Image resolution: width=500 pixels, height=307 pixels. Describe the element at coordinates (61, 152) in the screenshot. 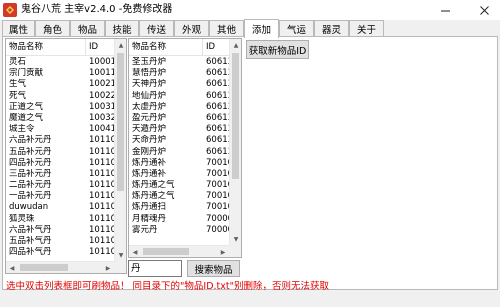

I see `list-item: 五品补元丹 101101` at that location.